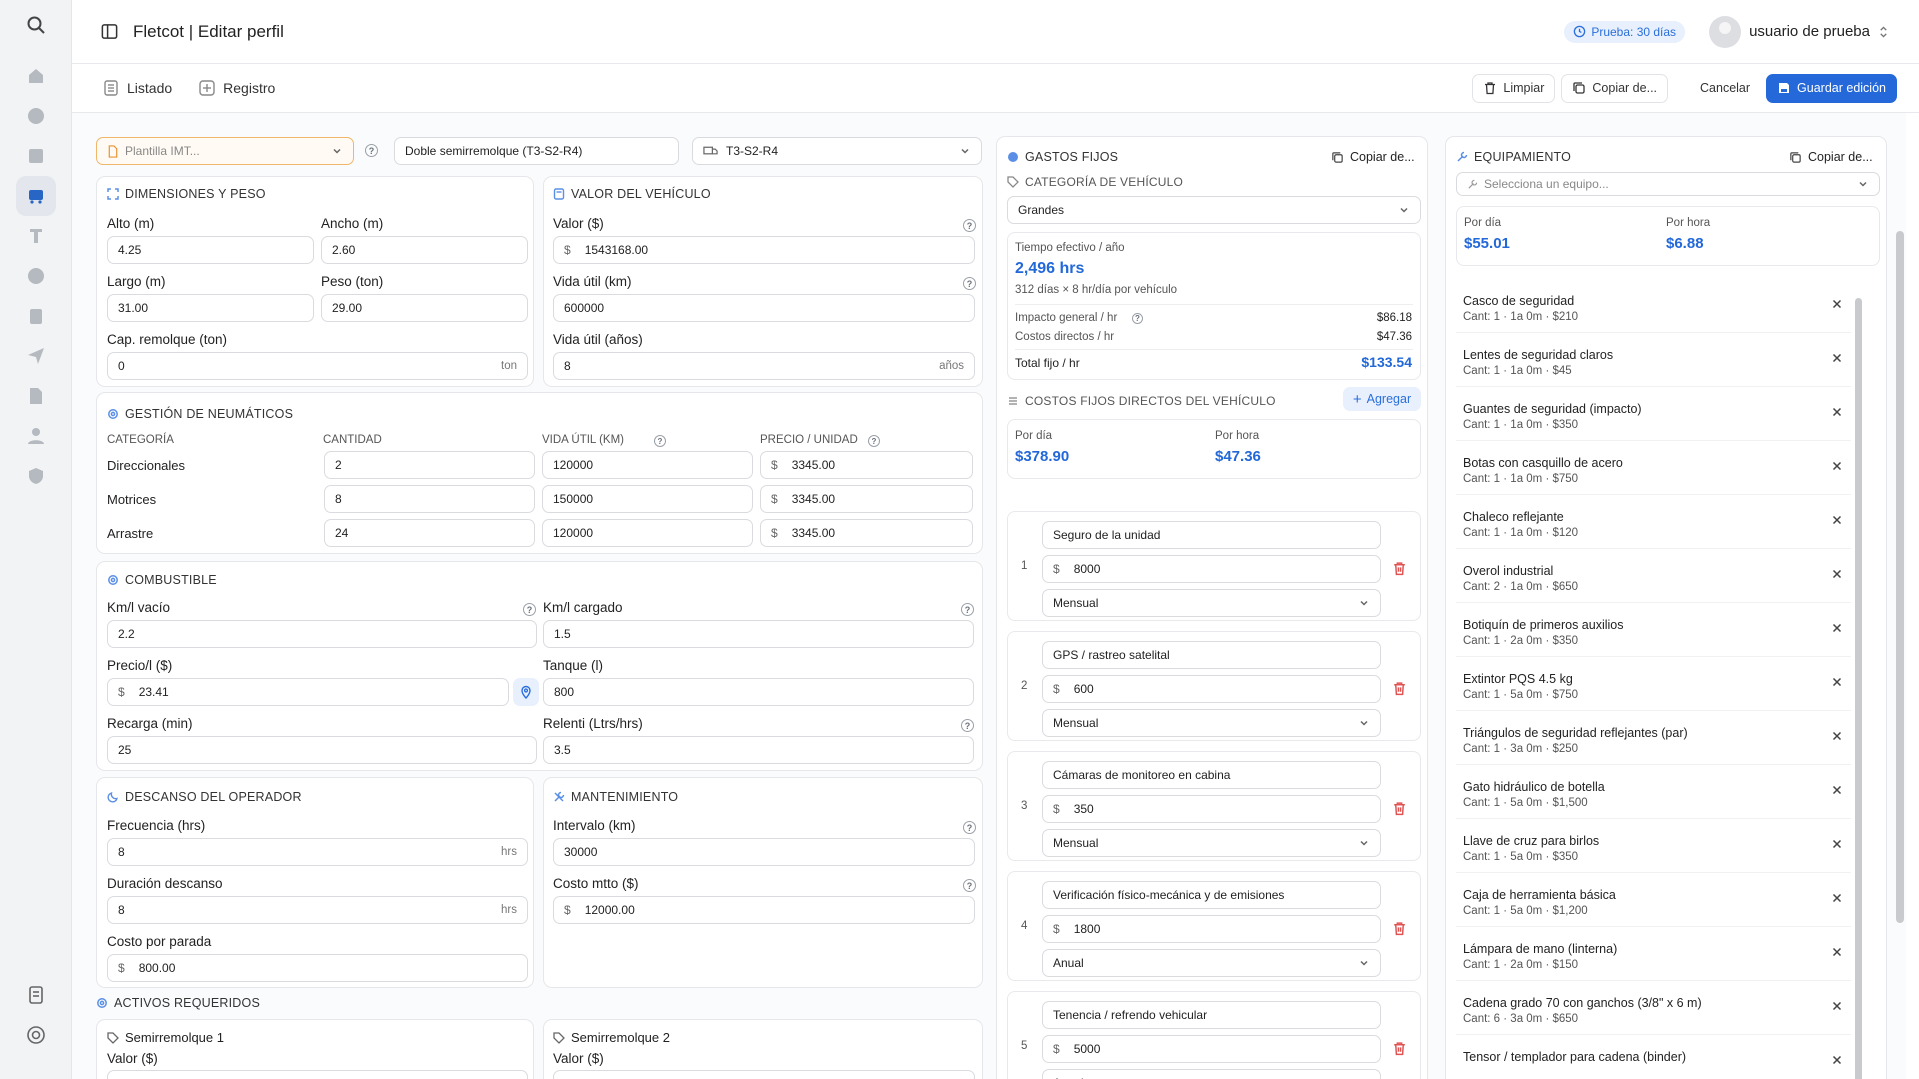  What do you see at coordinates (429, 533) in the screenshot?
I see `tire-qty-input: 24` at bounding box center [429, 533].